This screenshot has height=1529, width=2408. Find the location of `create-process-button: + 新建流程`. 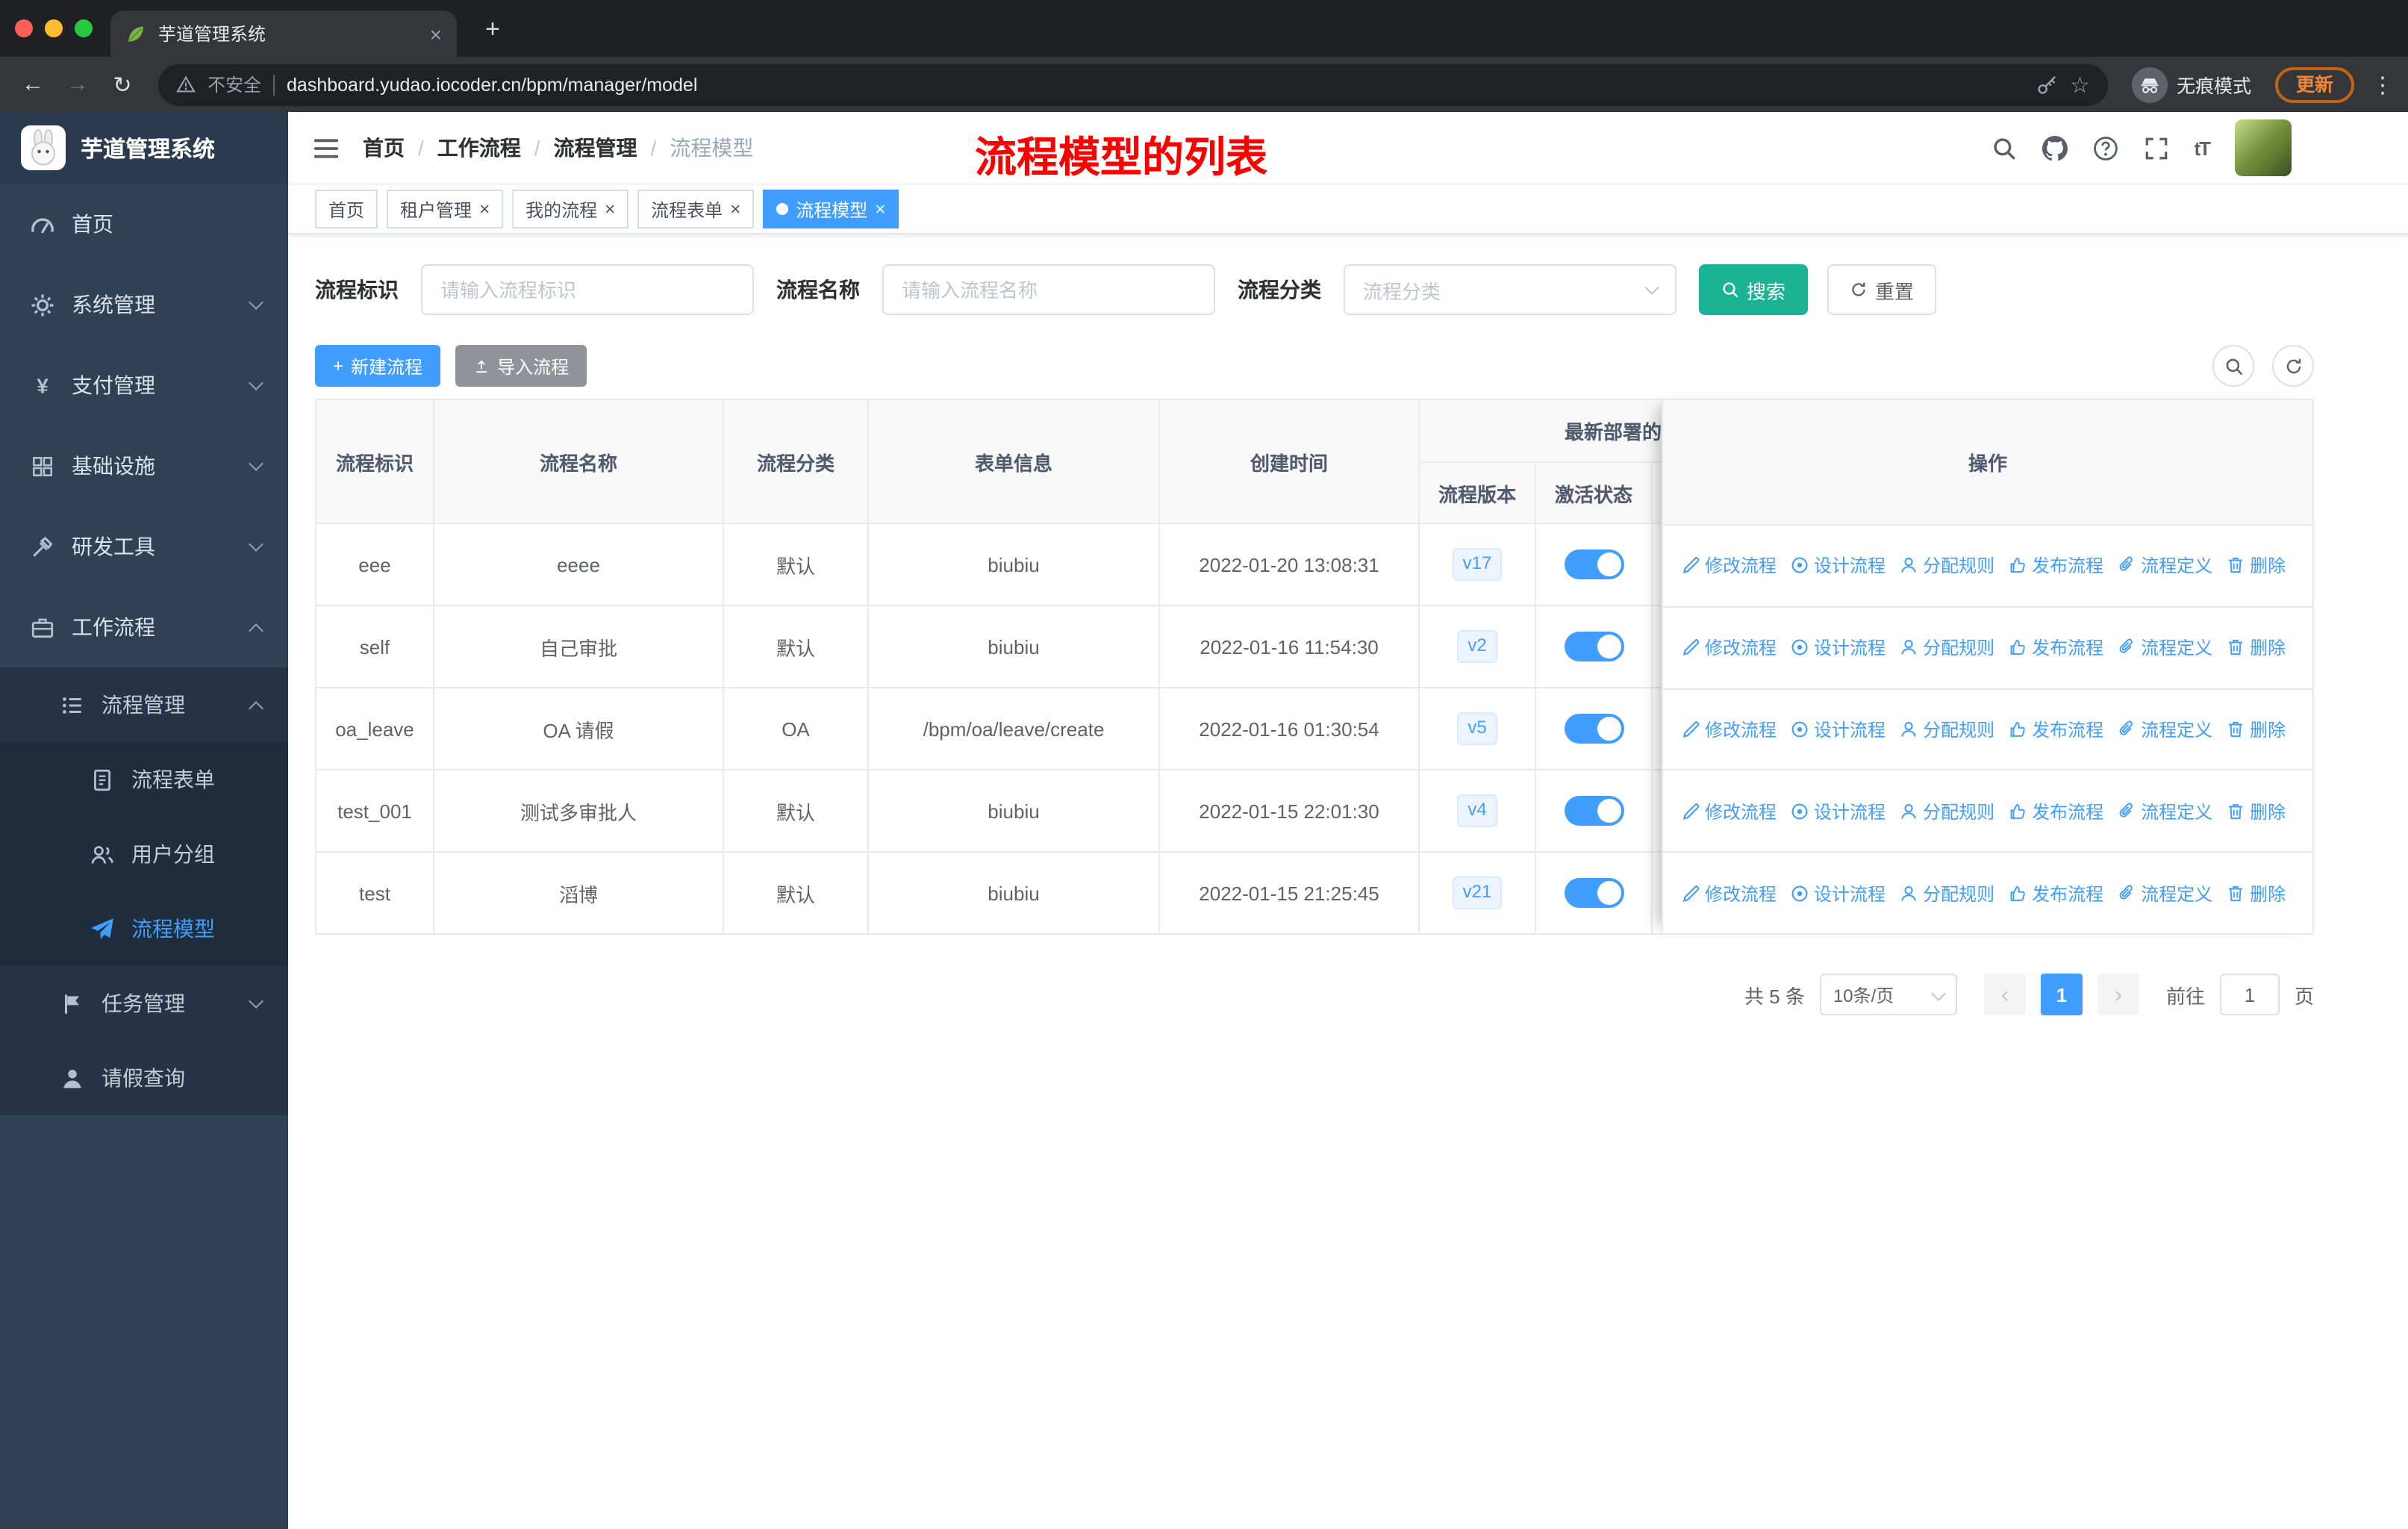

create-process-button: + 新建流程 is located at coordinates (378, 366).